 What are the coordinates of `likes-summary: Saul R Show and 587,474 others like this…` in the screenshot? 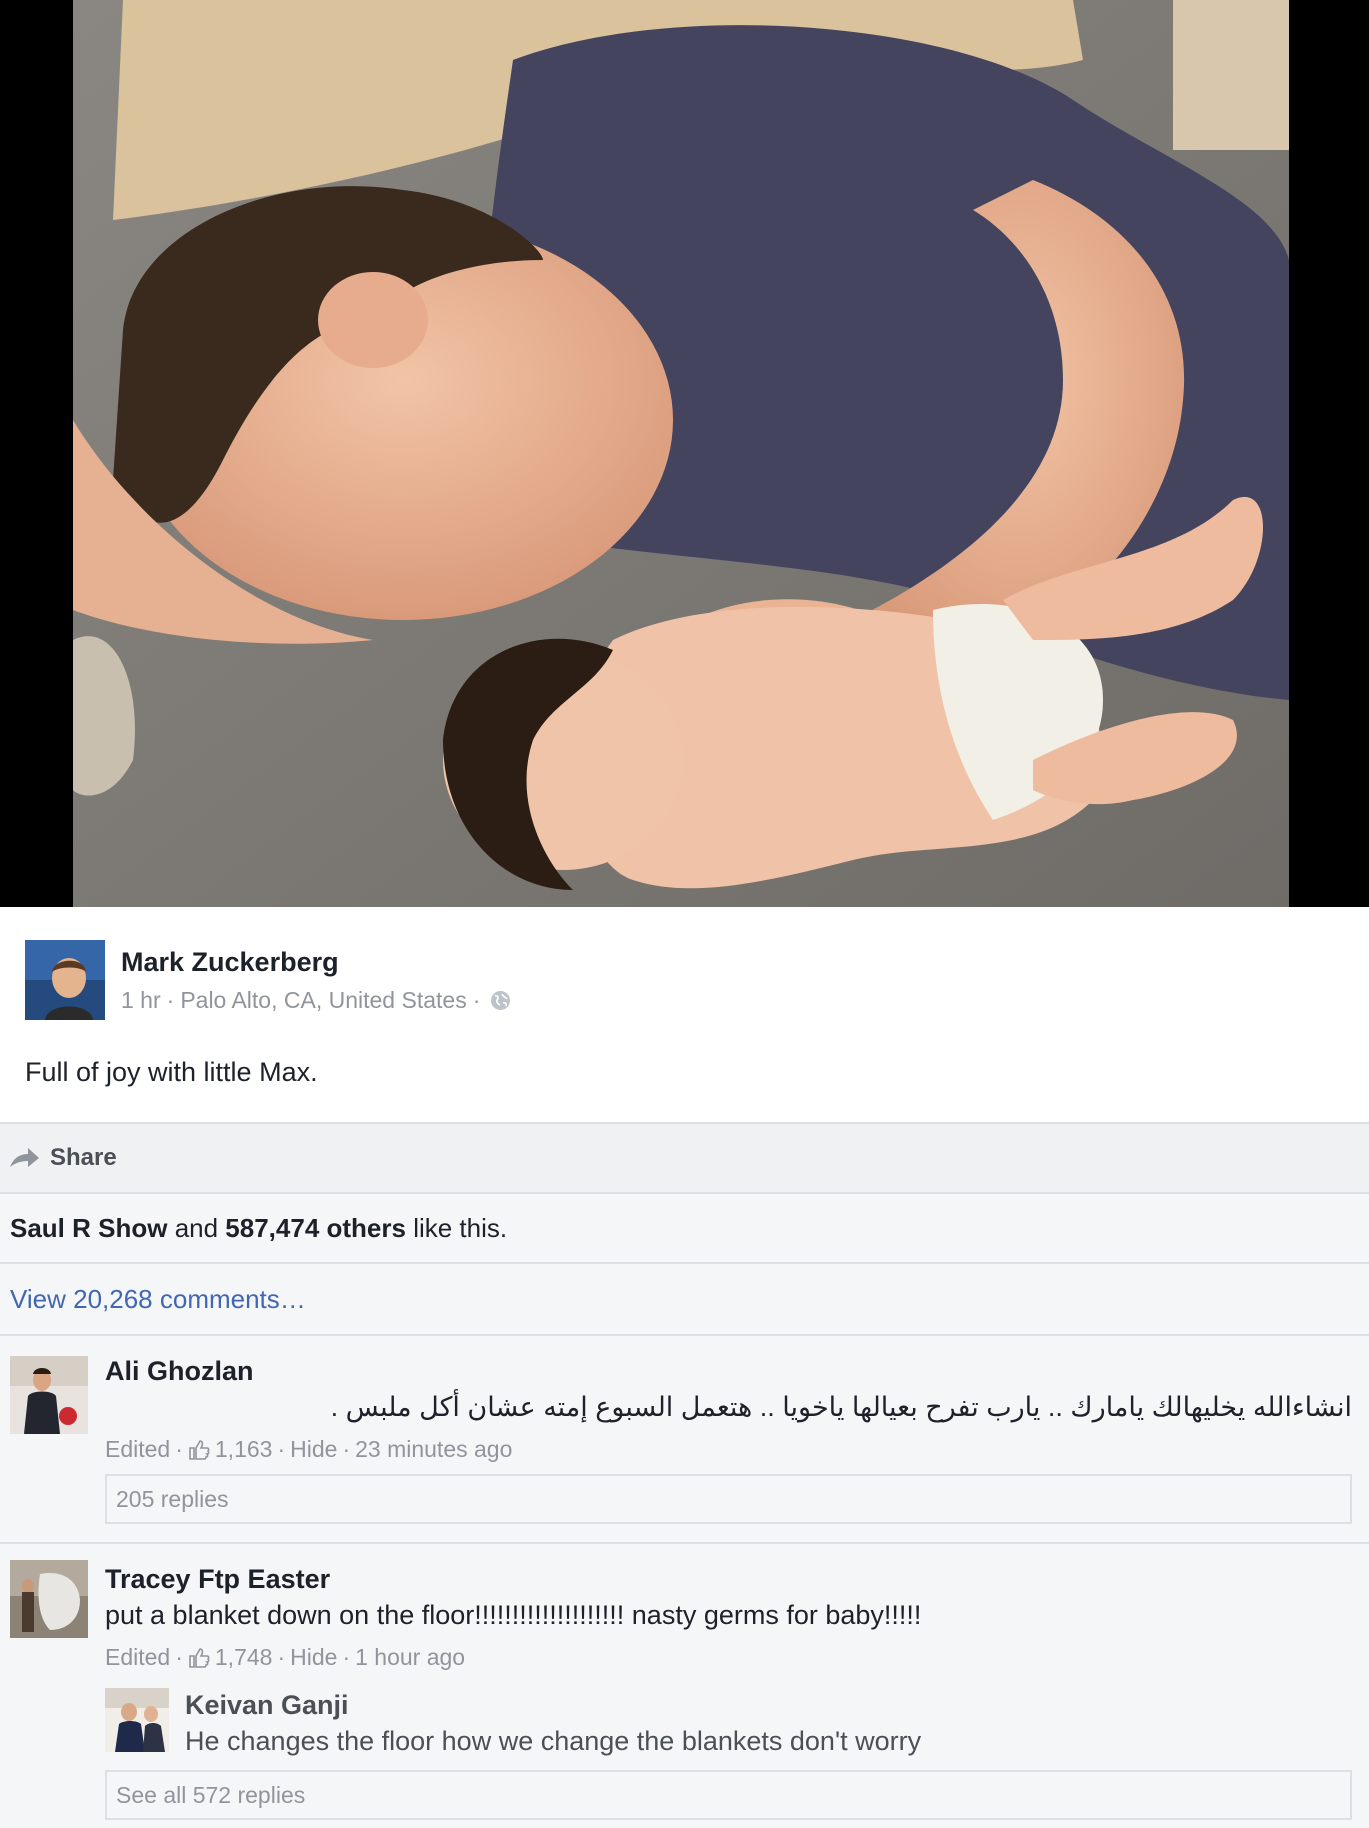 It's located at (684, 1229).